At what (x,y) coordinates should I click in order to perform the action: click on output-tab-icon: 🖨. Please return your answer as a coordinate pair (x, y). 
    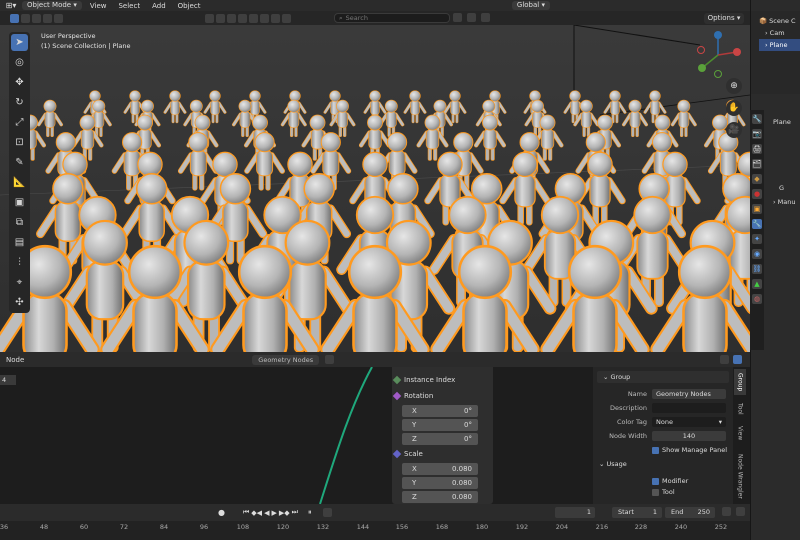
    Looking at the image, I should click on (757, 149).